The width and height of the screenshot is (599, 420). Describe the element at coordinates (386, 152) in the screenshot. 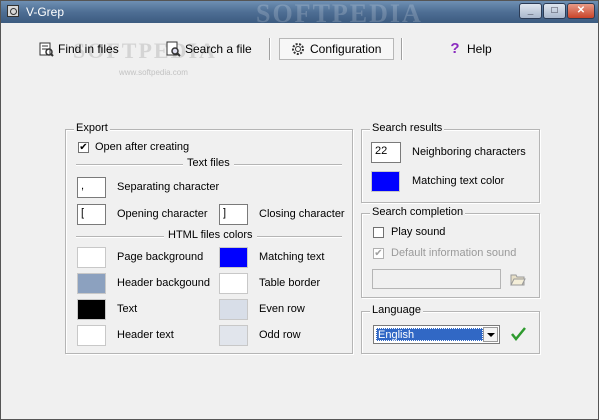

I see `neighboring-characters-input: 22` at that location.